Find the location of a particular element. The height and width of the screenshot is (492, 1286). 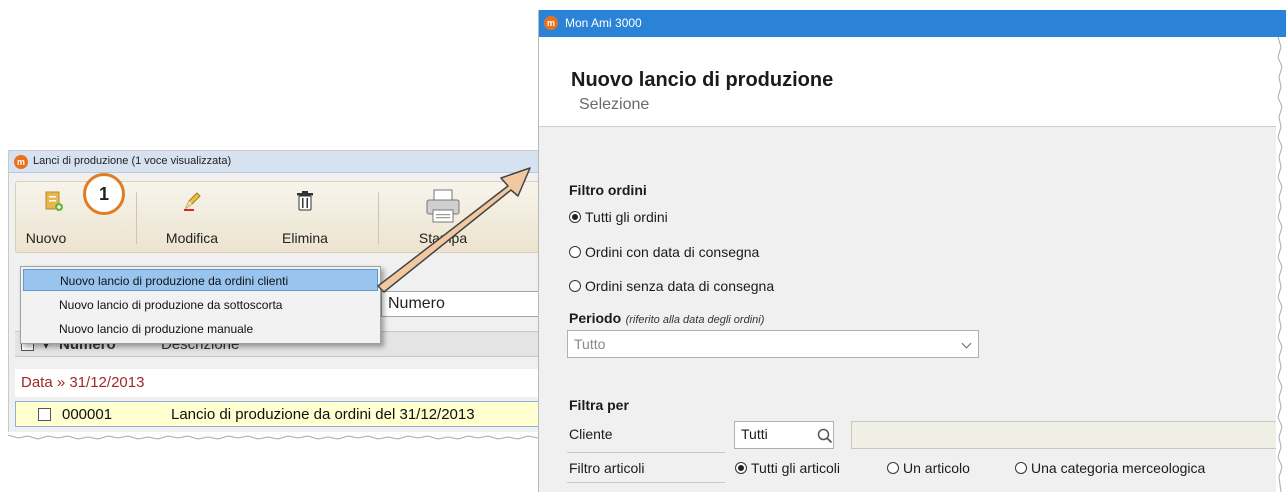

wizard-header: Nuovo lancio di produzione Selezione is located at coordinates (912, 82).